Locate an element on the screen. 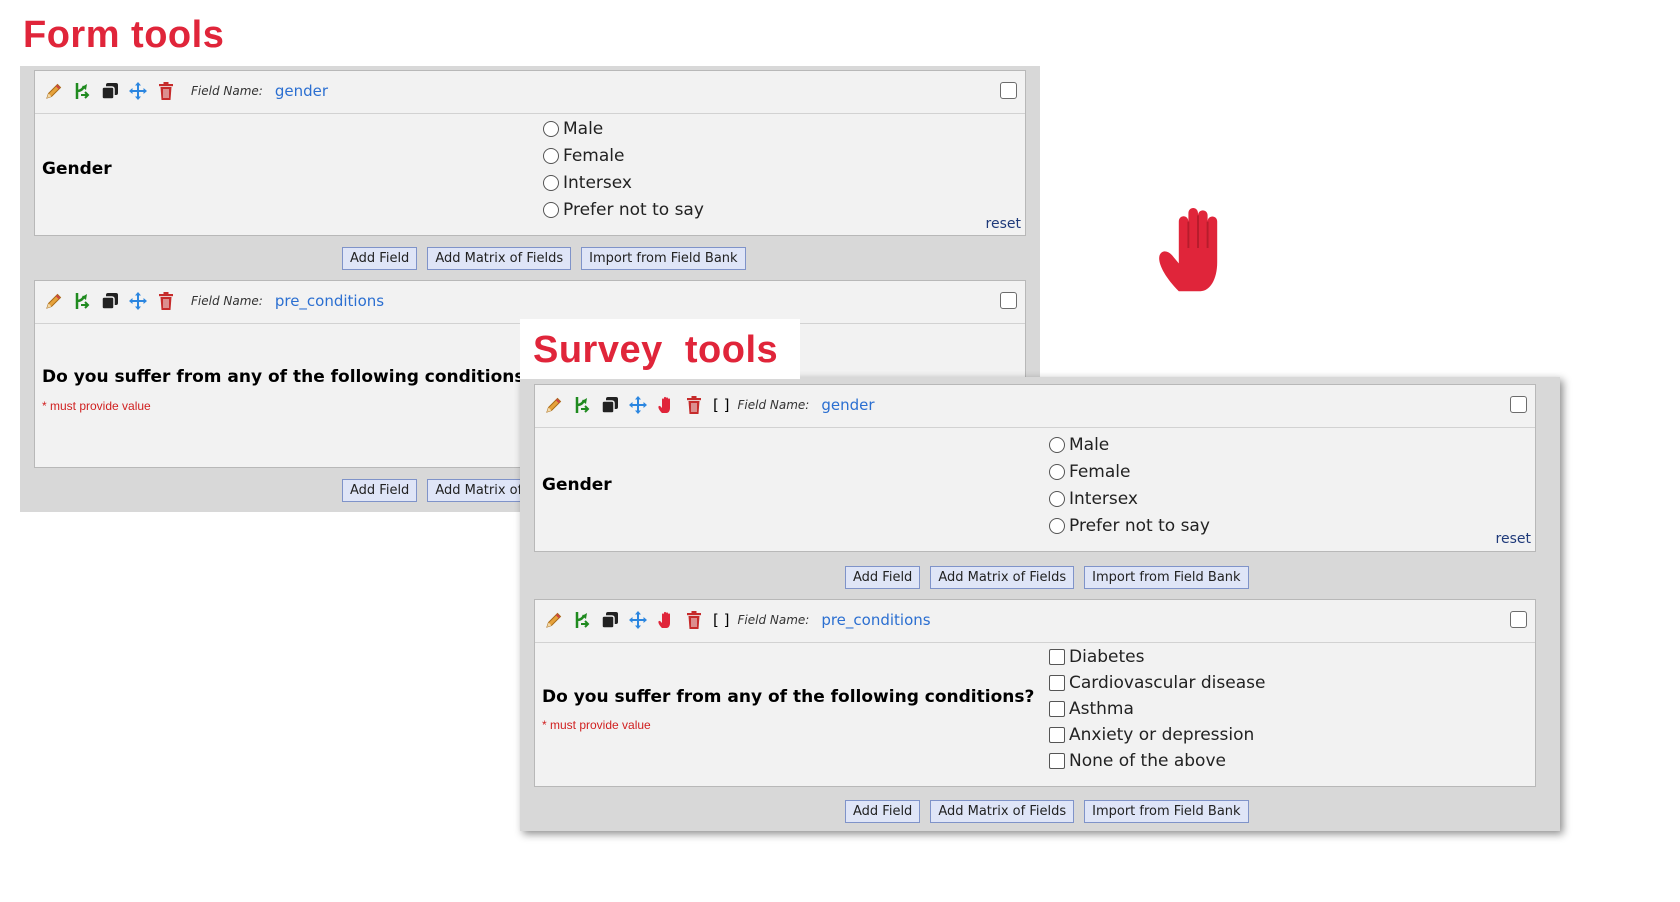 The width and height of the screenshot is (1680, 902). field-toolbar: Field Name: gender is located at coordinates (185, 91).